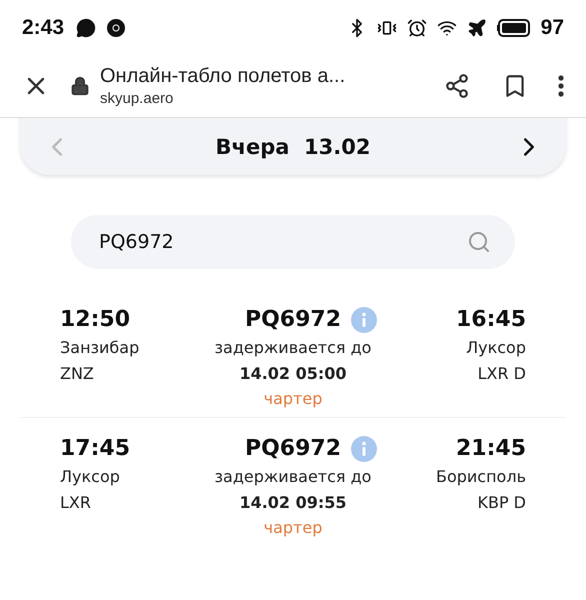  Describe the element at coordinates (552, 28) in the screenshot. I see `battery-level: 97` at that location.